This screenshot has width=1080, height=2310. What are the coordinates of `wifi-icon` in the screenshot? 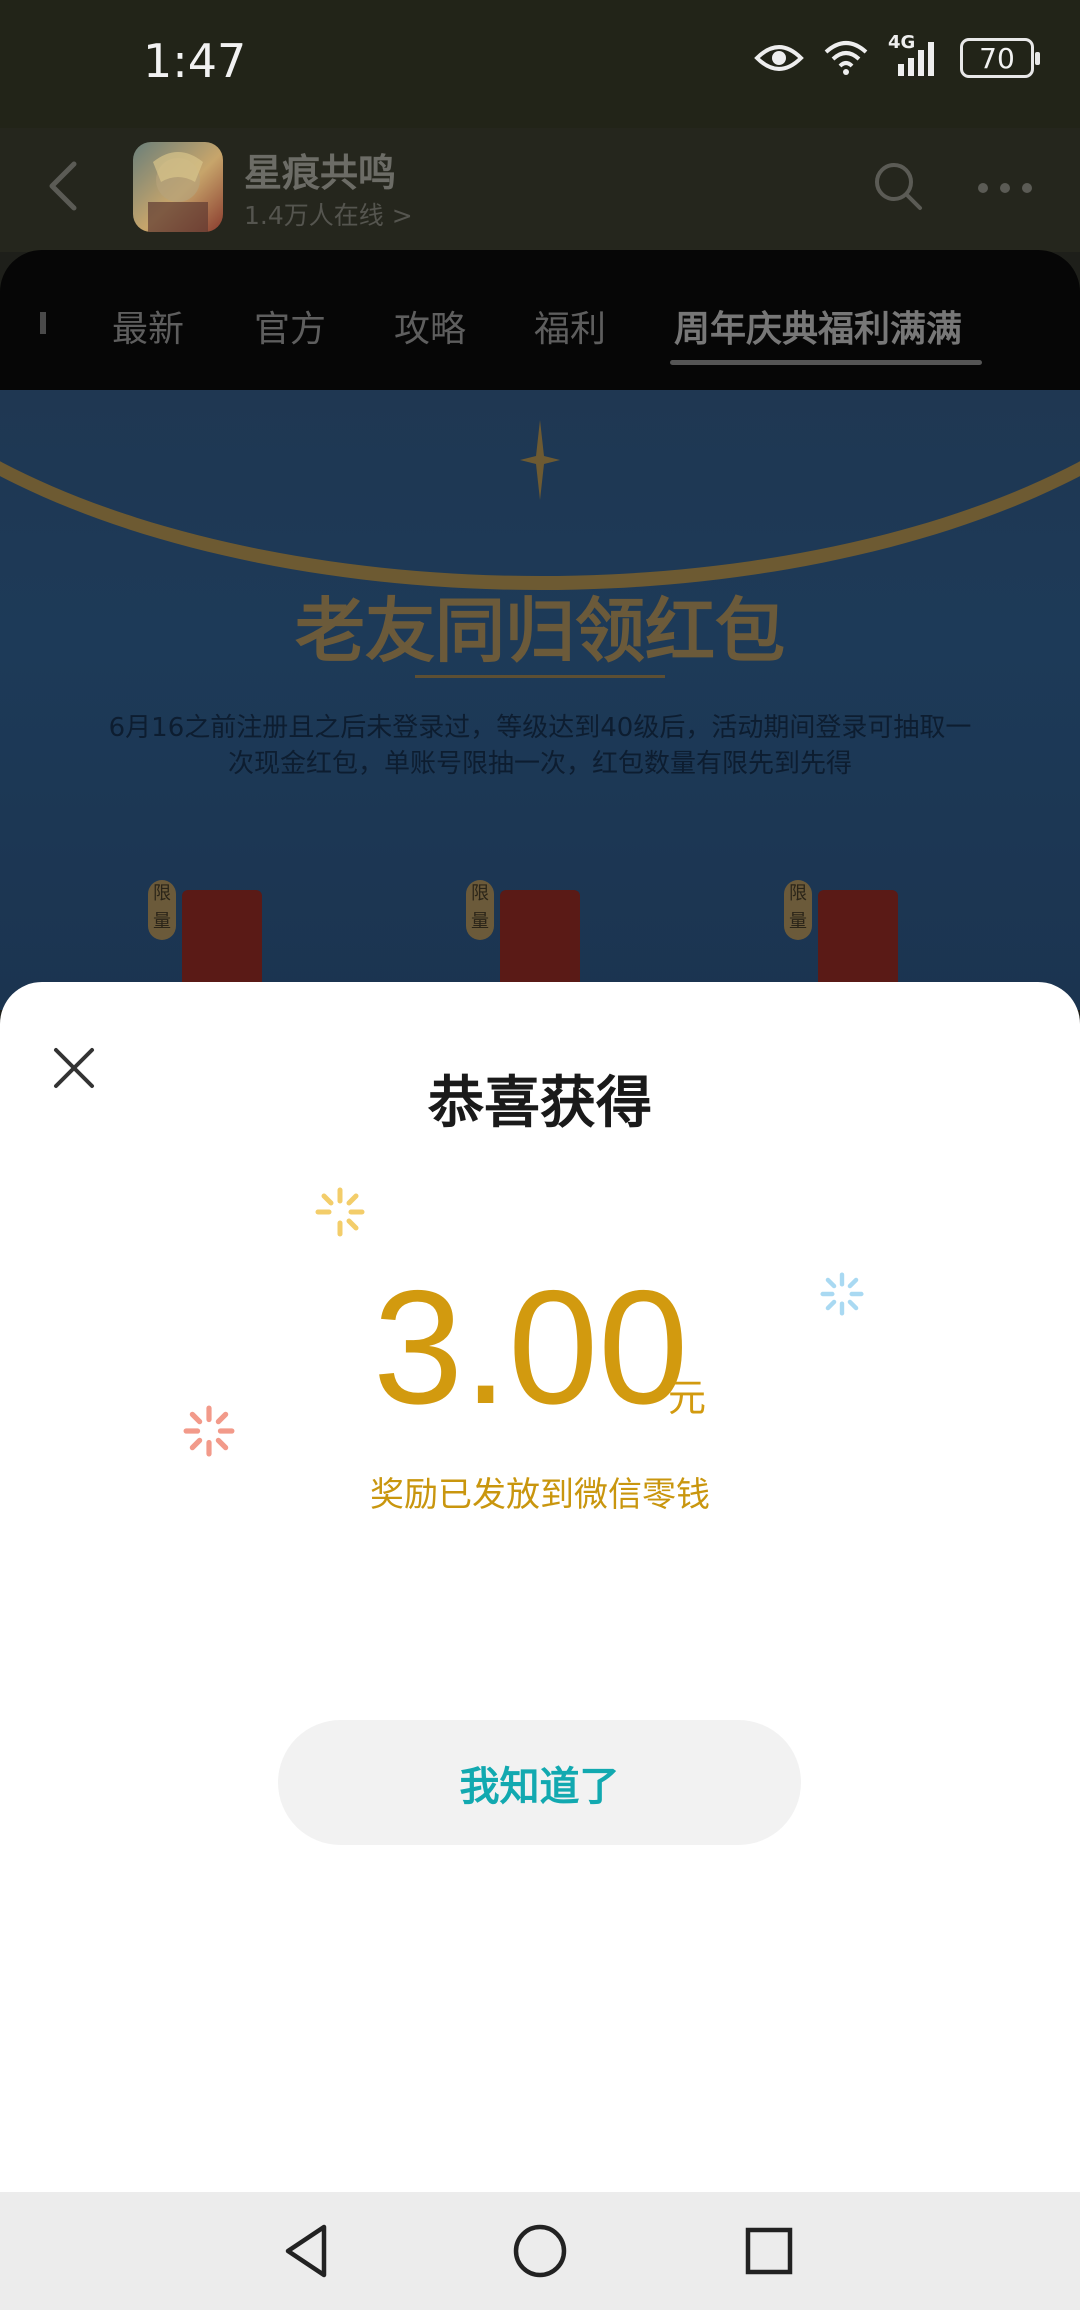 It's located at (846, 58).